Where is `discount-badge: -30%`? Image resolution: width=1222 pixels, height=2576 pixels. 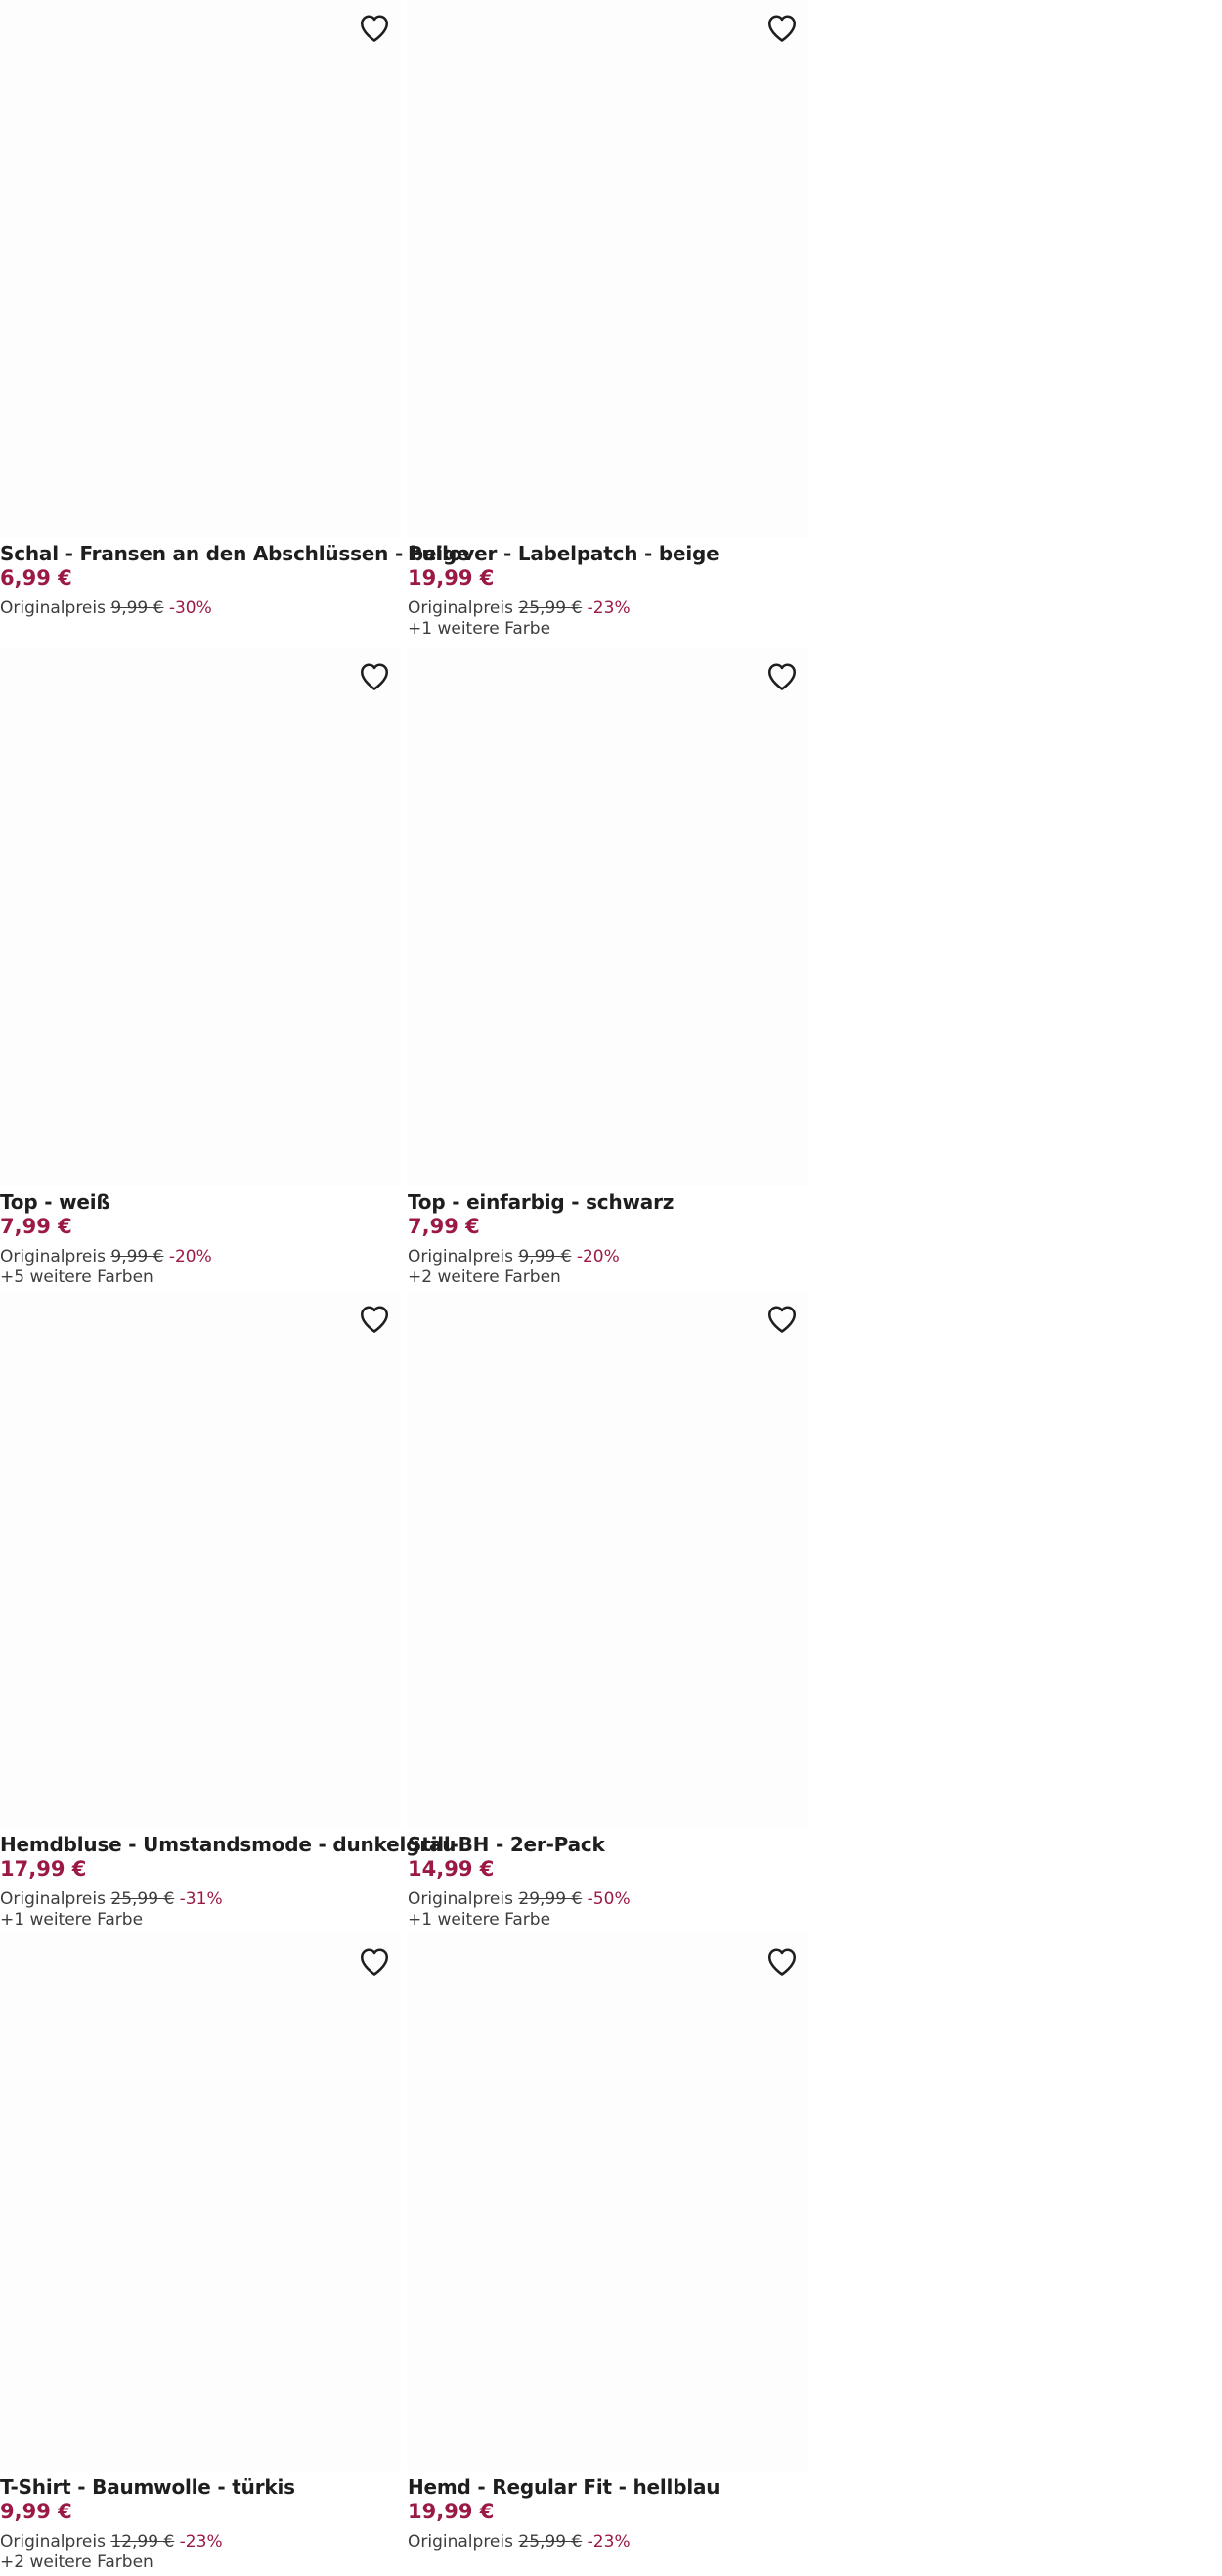 discount-badge: -30% is located at coordinates (190, 608).